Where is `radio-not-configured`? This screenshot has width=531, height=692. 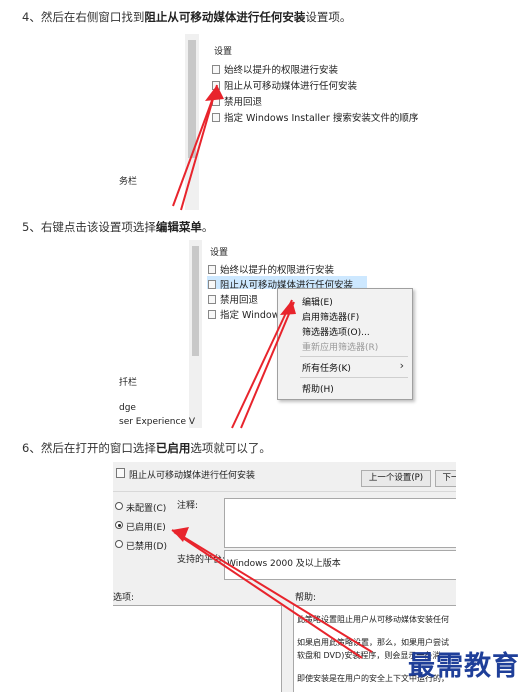
radio-not-configured is located at coordinates (119, 506).